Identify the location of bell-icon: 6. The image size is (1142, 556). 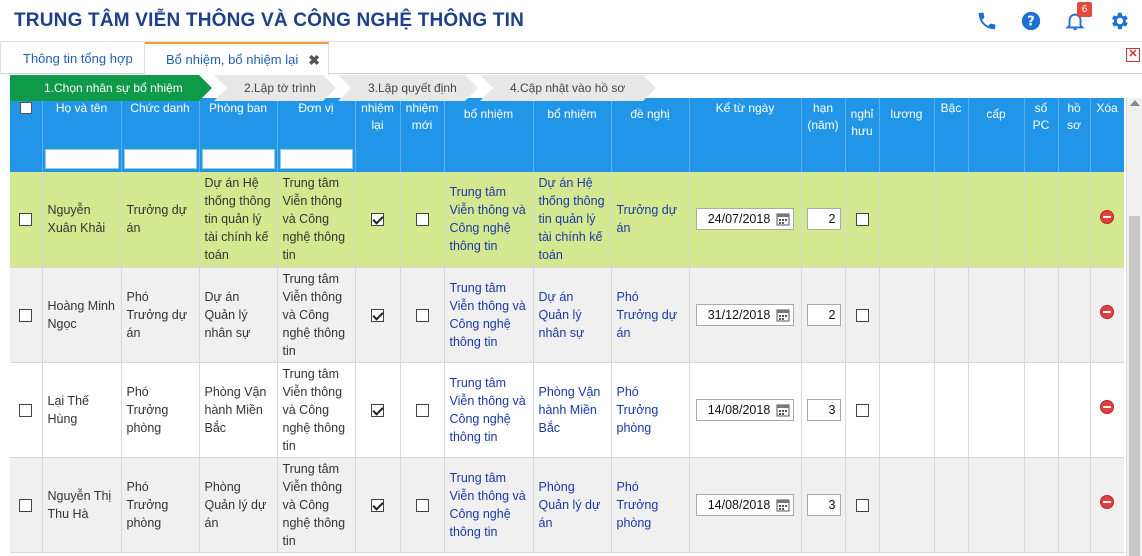
(1078, 16).